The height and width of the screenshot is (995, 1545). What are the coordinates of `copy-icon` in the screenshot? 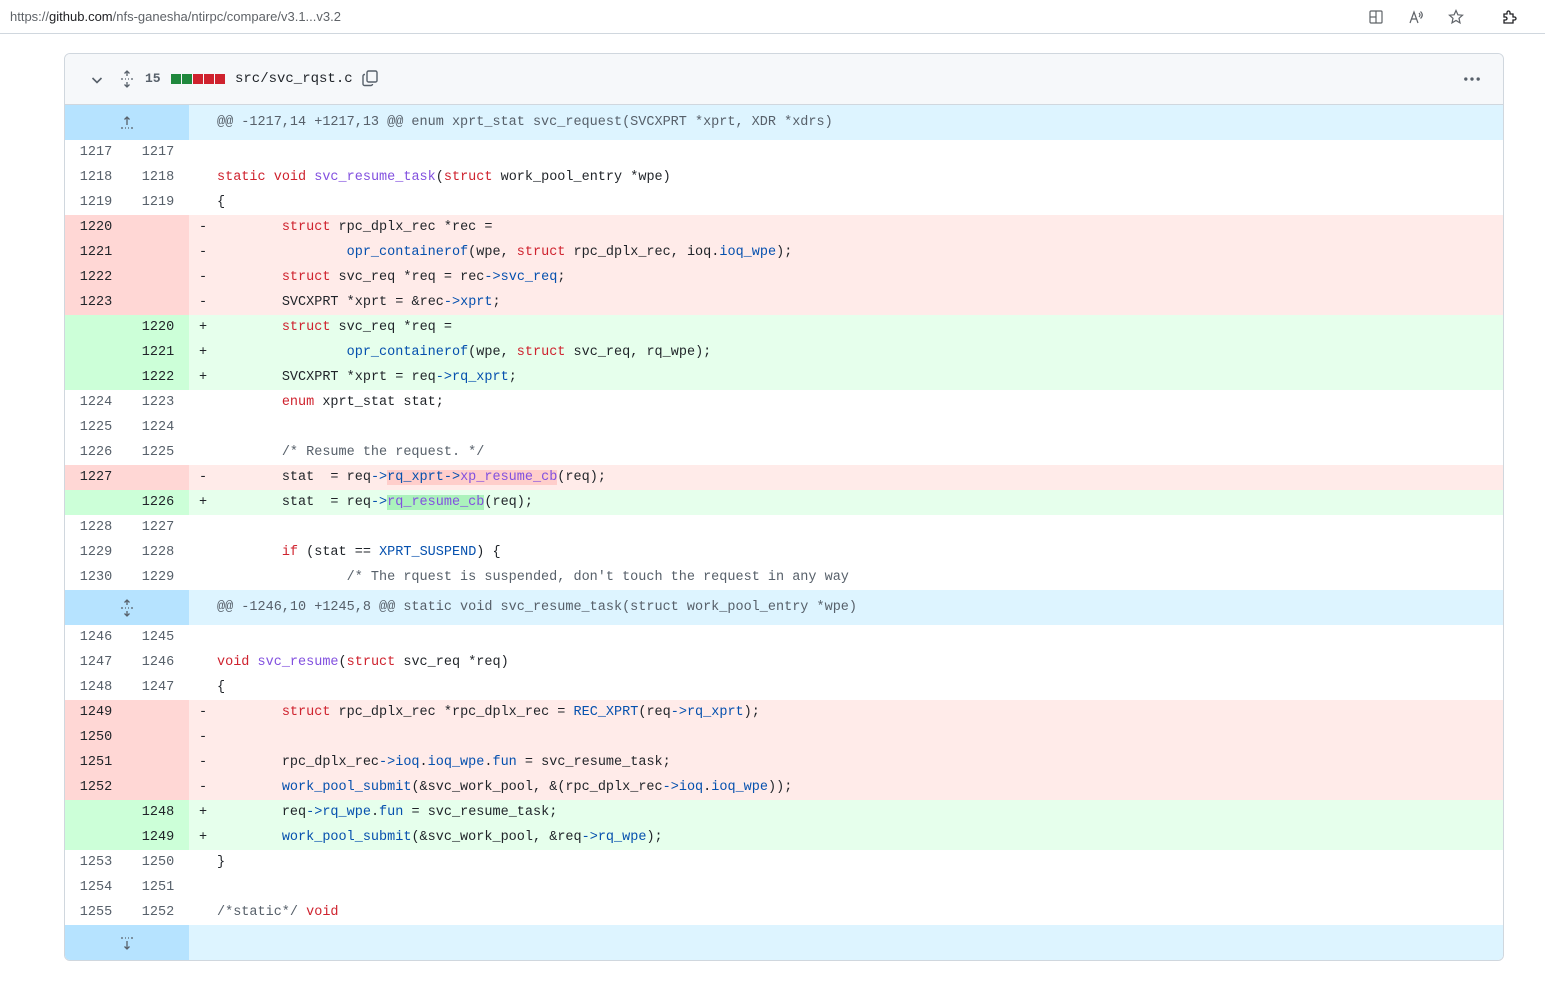 It's located at (370, 78).